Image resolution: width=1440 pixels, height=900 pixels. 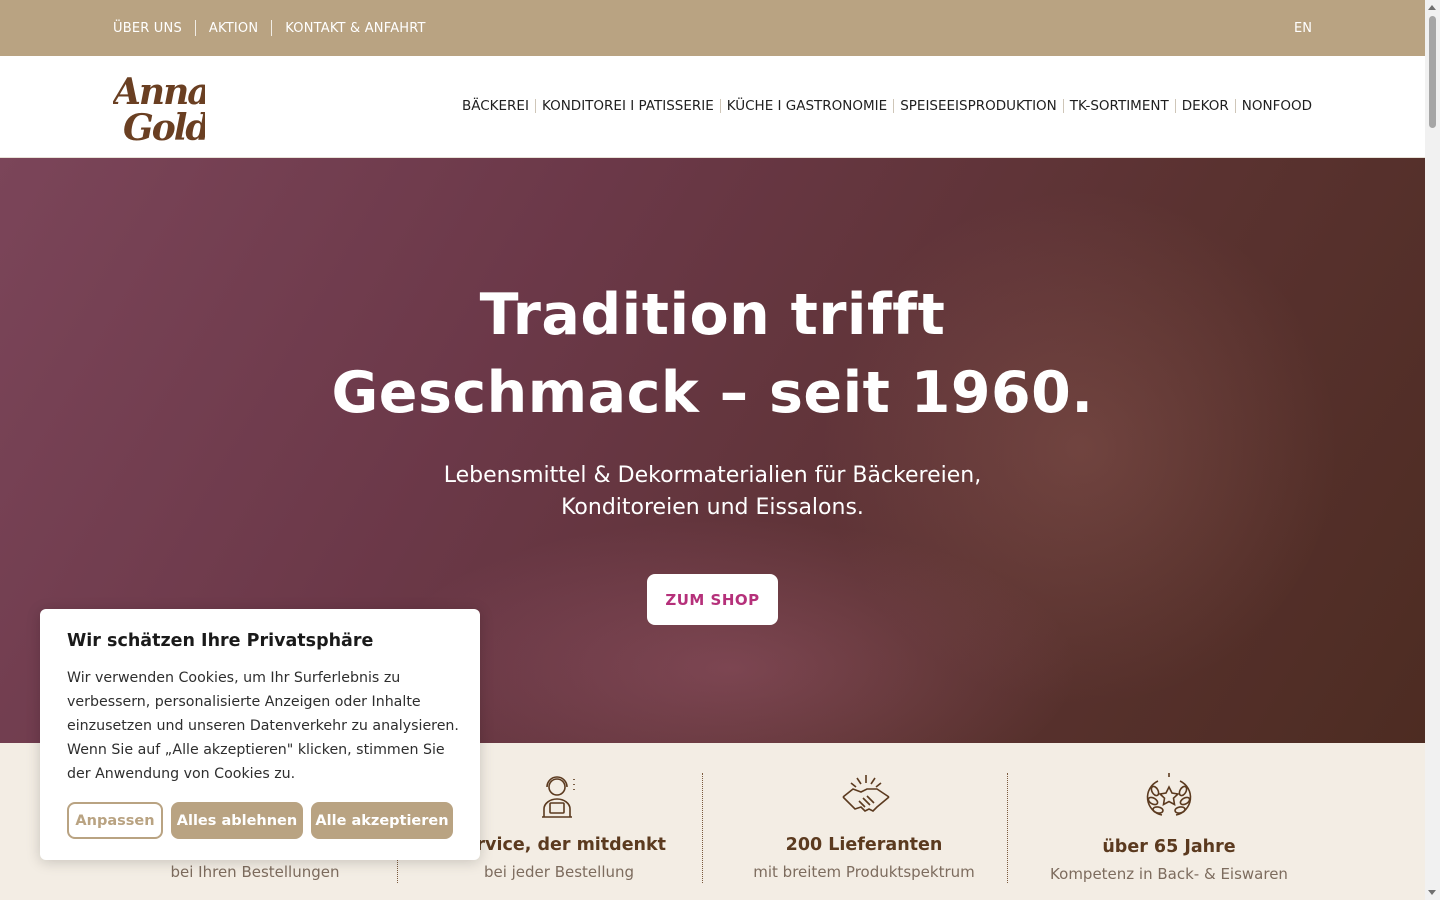 I want to click on nav-tk-sortiment: TK-SORTIMENT, so click(x=1119, y=106).